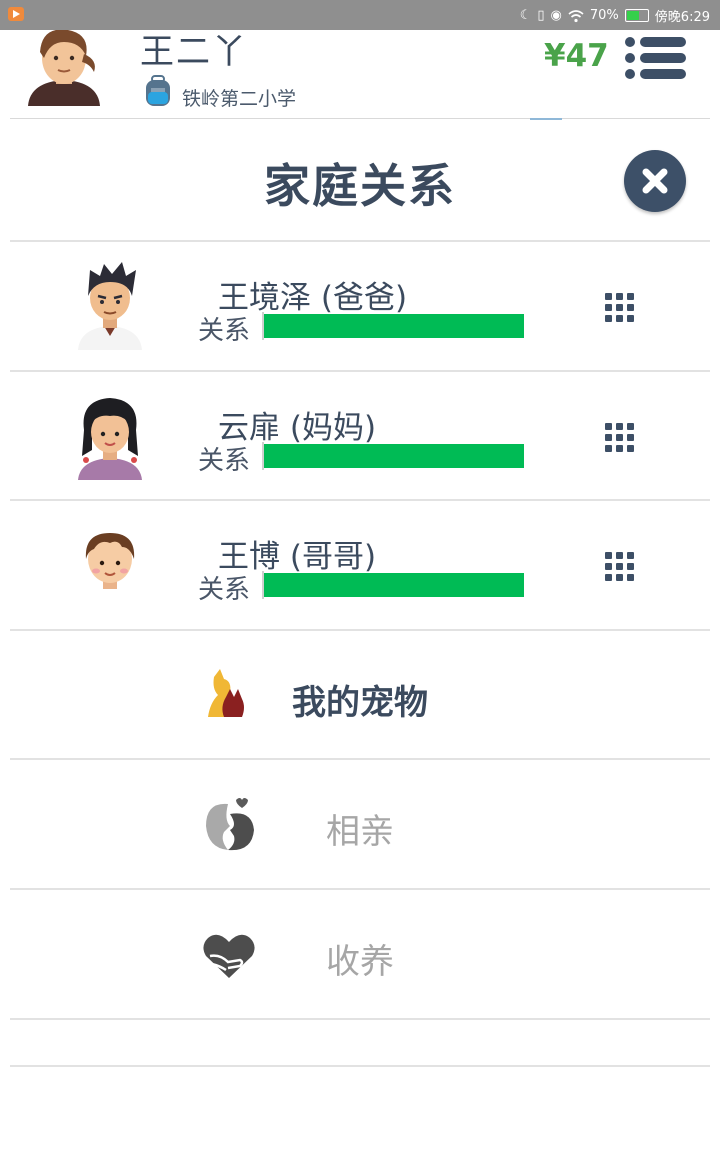 The height and width of the screenshot is (1152, 720). What do you see at coordinates (194, 52) in the screenshot?
I see `user-name: 王二丫` at bounding box center [194, 52].